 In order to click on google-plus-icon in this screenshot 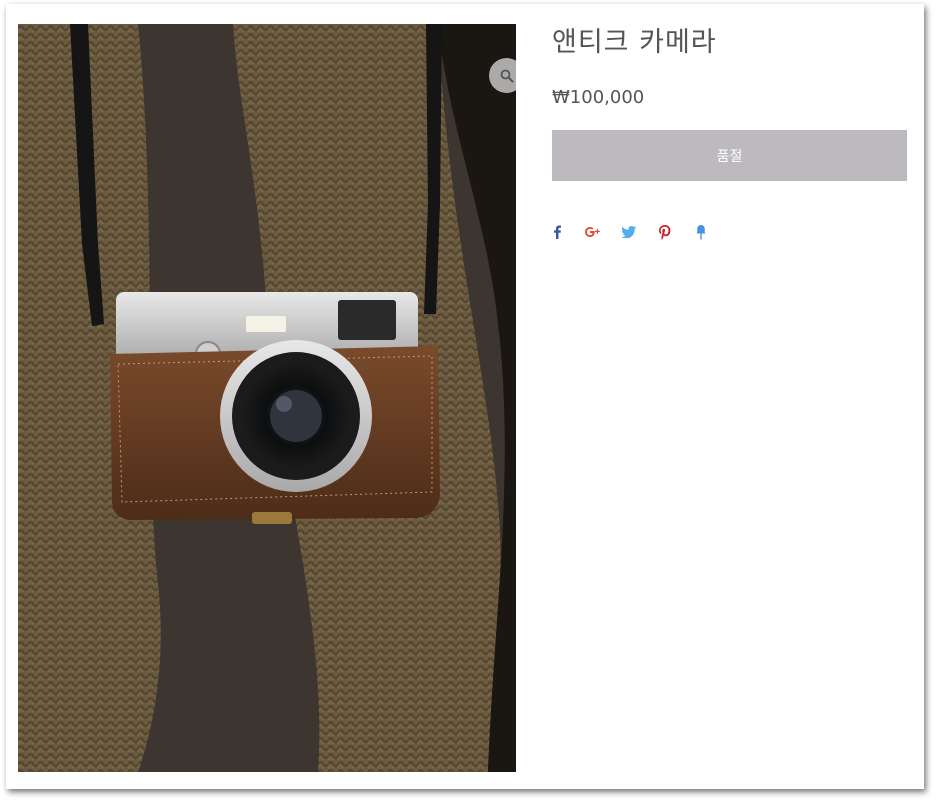, I will do `click(592, 232)`.